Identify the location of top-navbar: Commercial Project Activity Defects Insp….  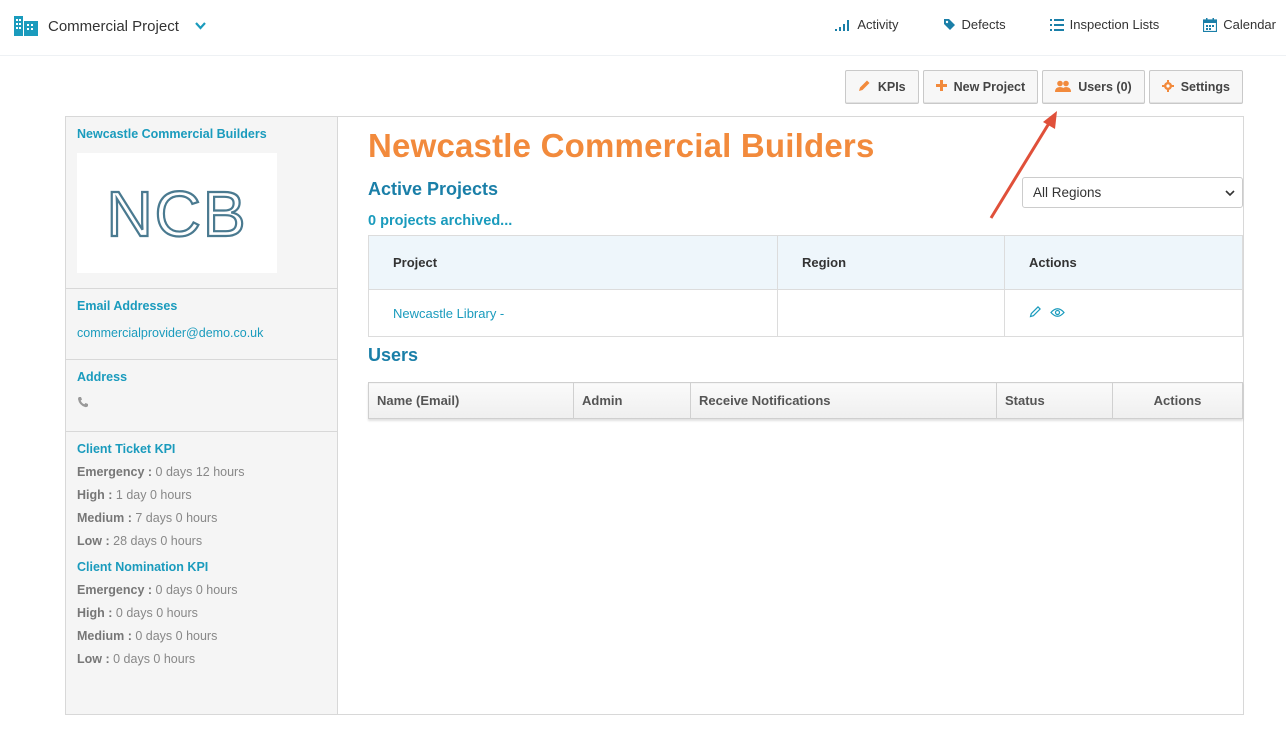
(643, 28).